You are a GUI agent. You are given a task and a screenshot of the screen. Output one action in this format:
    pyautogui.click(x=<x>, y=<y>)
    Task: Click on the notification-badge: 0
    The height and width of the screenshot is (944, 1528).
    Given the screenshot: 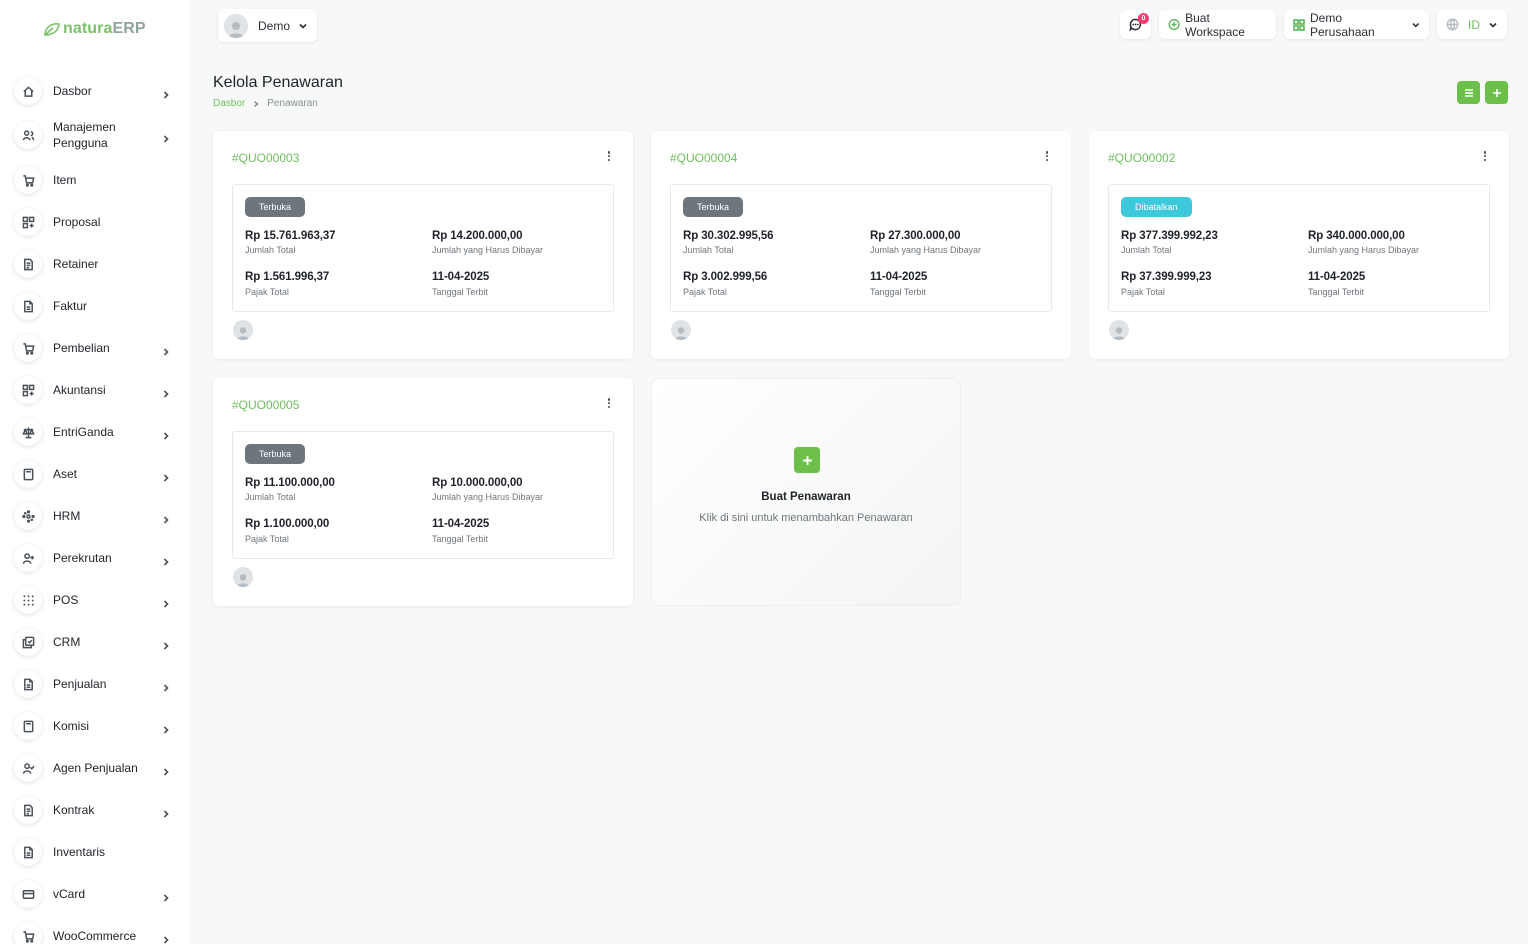 What is the action you would take?
    pyautogui.click(x=1143, y=18)
    